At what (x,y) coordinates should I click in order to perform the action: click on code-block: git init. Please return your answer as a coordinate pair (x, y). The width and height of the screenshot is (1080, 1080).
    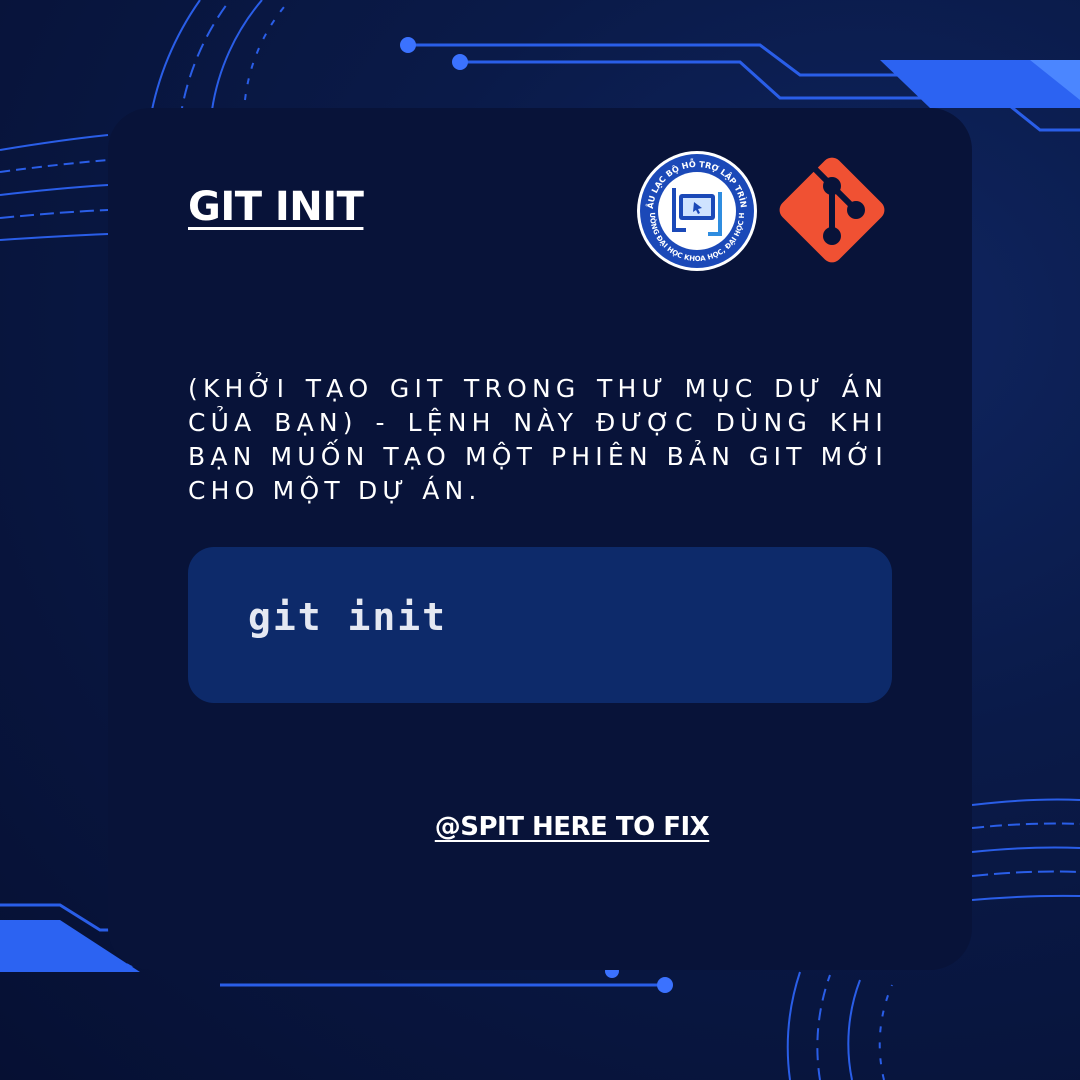
    Looking at the image, I should click on (540, 625).